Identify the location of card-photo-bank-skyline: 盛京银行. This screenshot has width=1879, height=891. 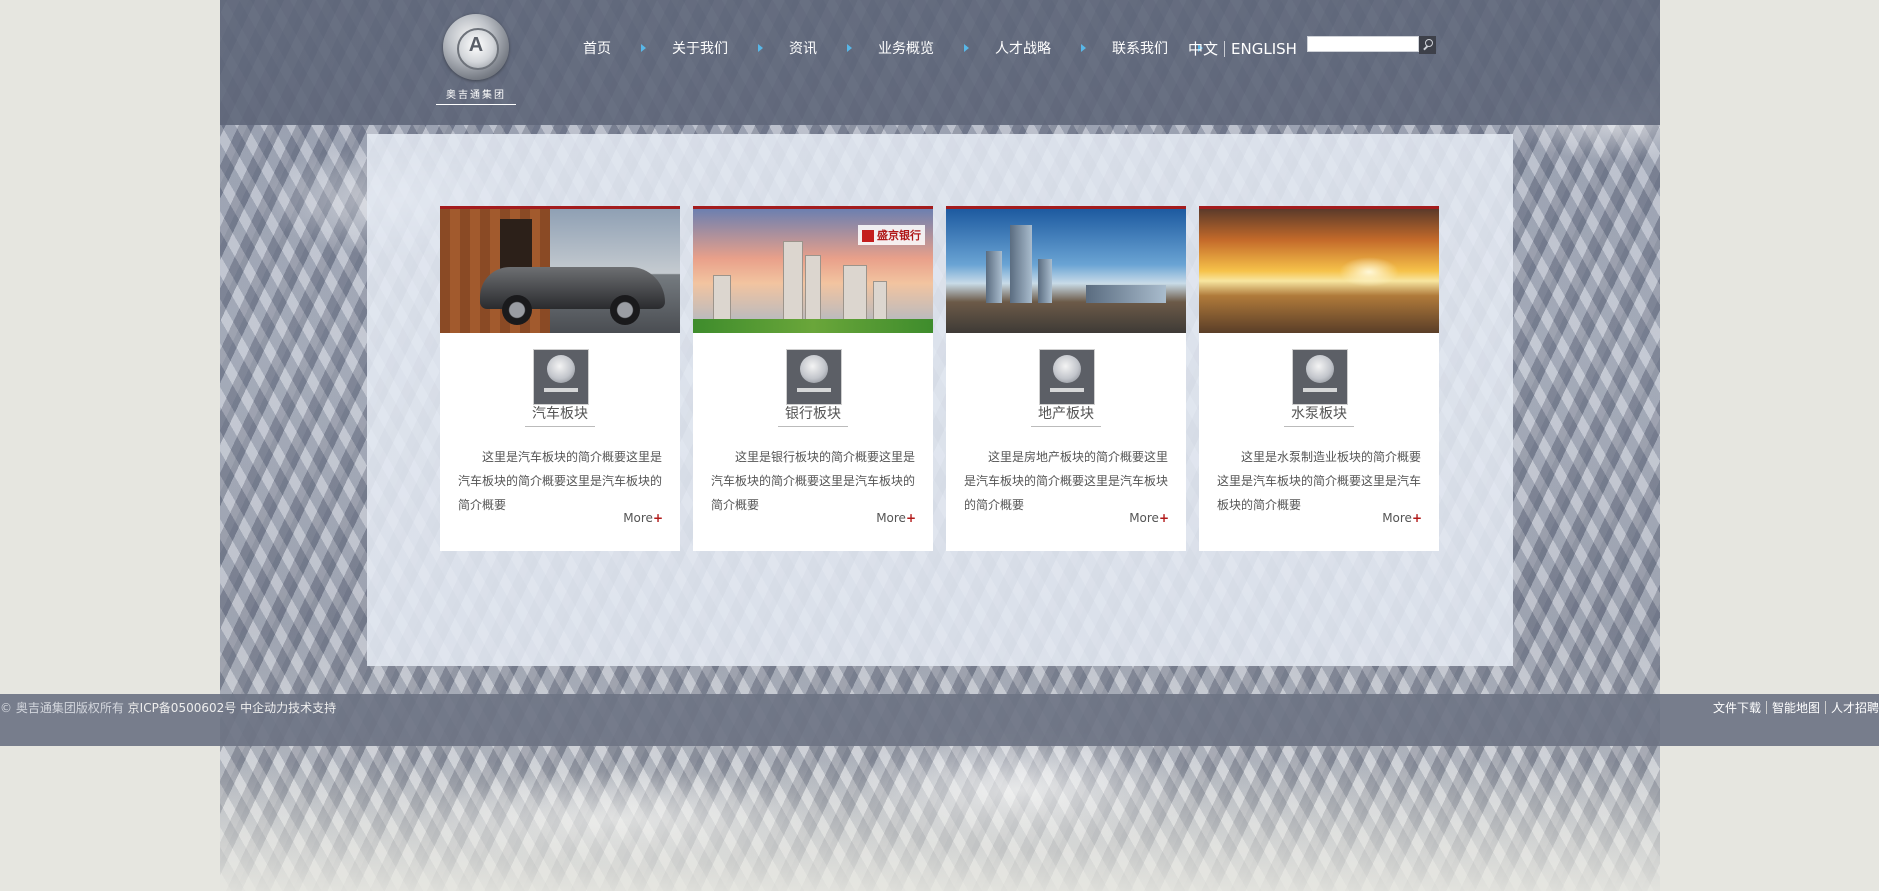
(813, 271).